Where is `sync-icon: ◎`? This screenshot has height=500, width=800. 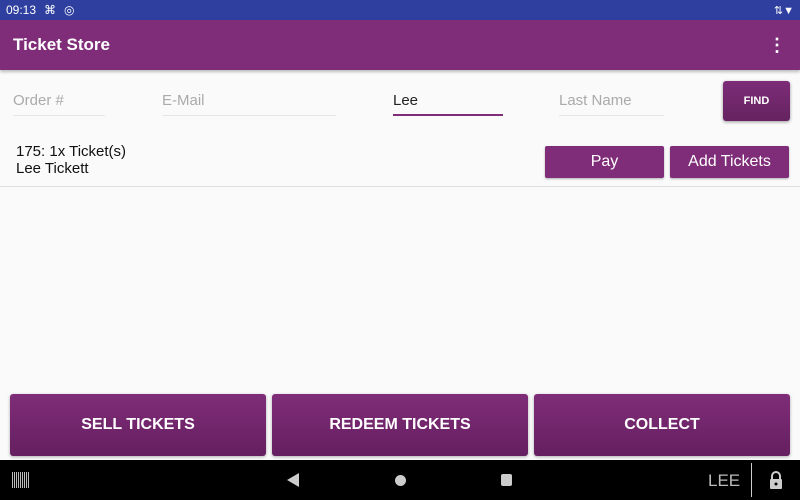
sync-icon: ◎ is located at coordinates (69, 10).